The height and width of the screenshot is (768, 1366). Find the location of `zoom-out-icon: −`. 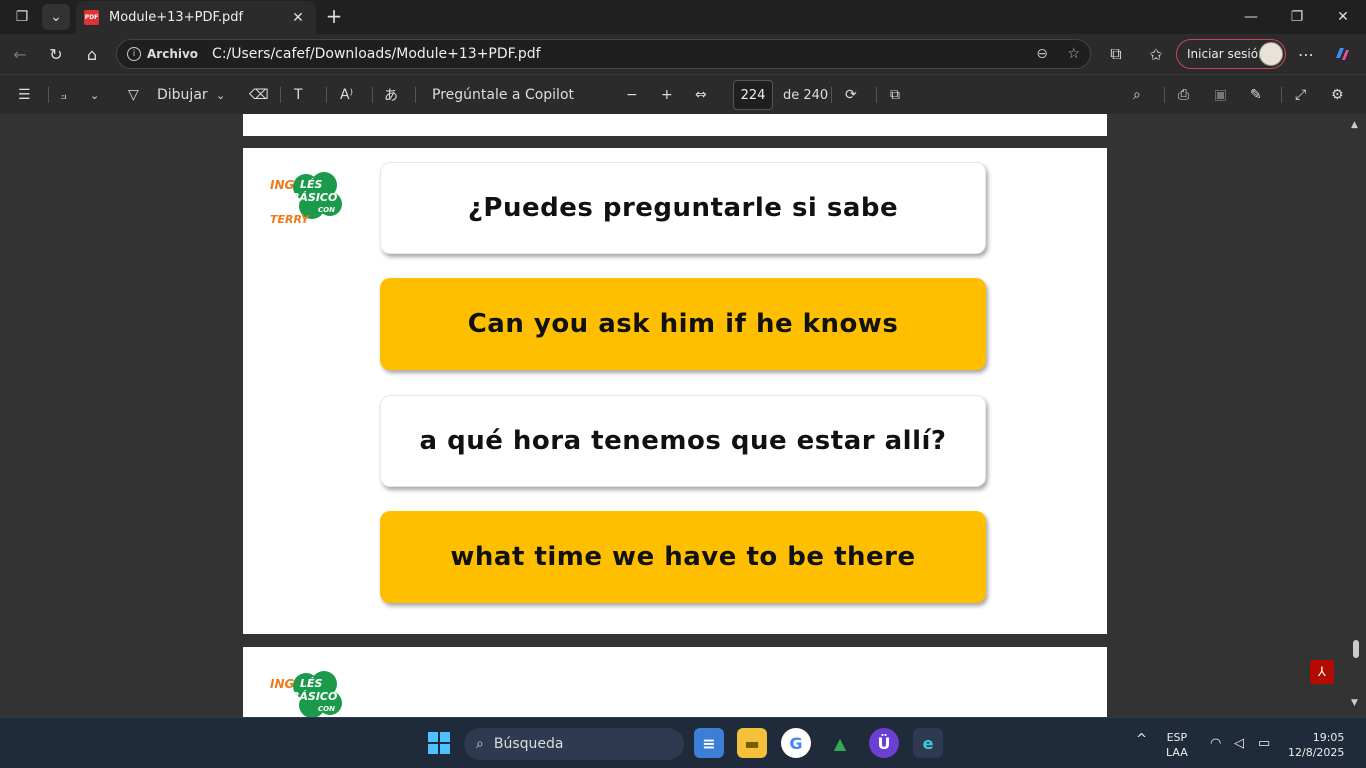

zoom-out-icon: − is located at coordinates (632, 95).